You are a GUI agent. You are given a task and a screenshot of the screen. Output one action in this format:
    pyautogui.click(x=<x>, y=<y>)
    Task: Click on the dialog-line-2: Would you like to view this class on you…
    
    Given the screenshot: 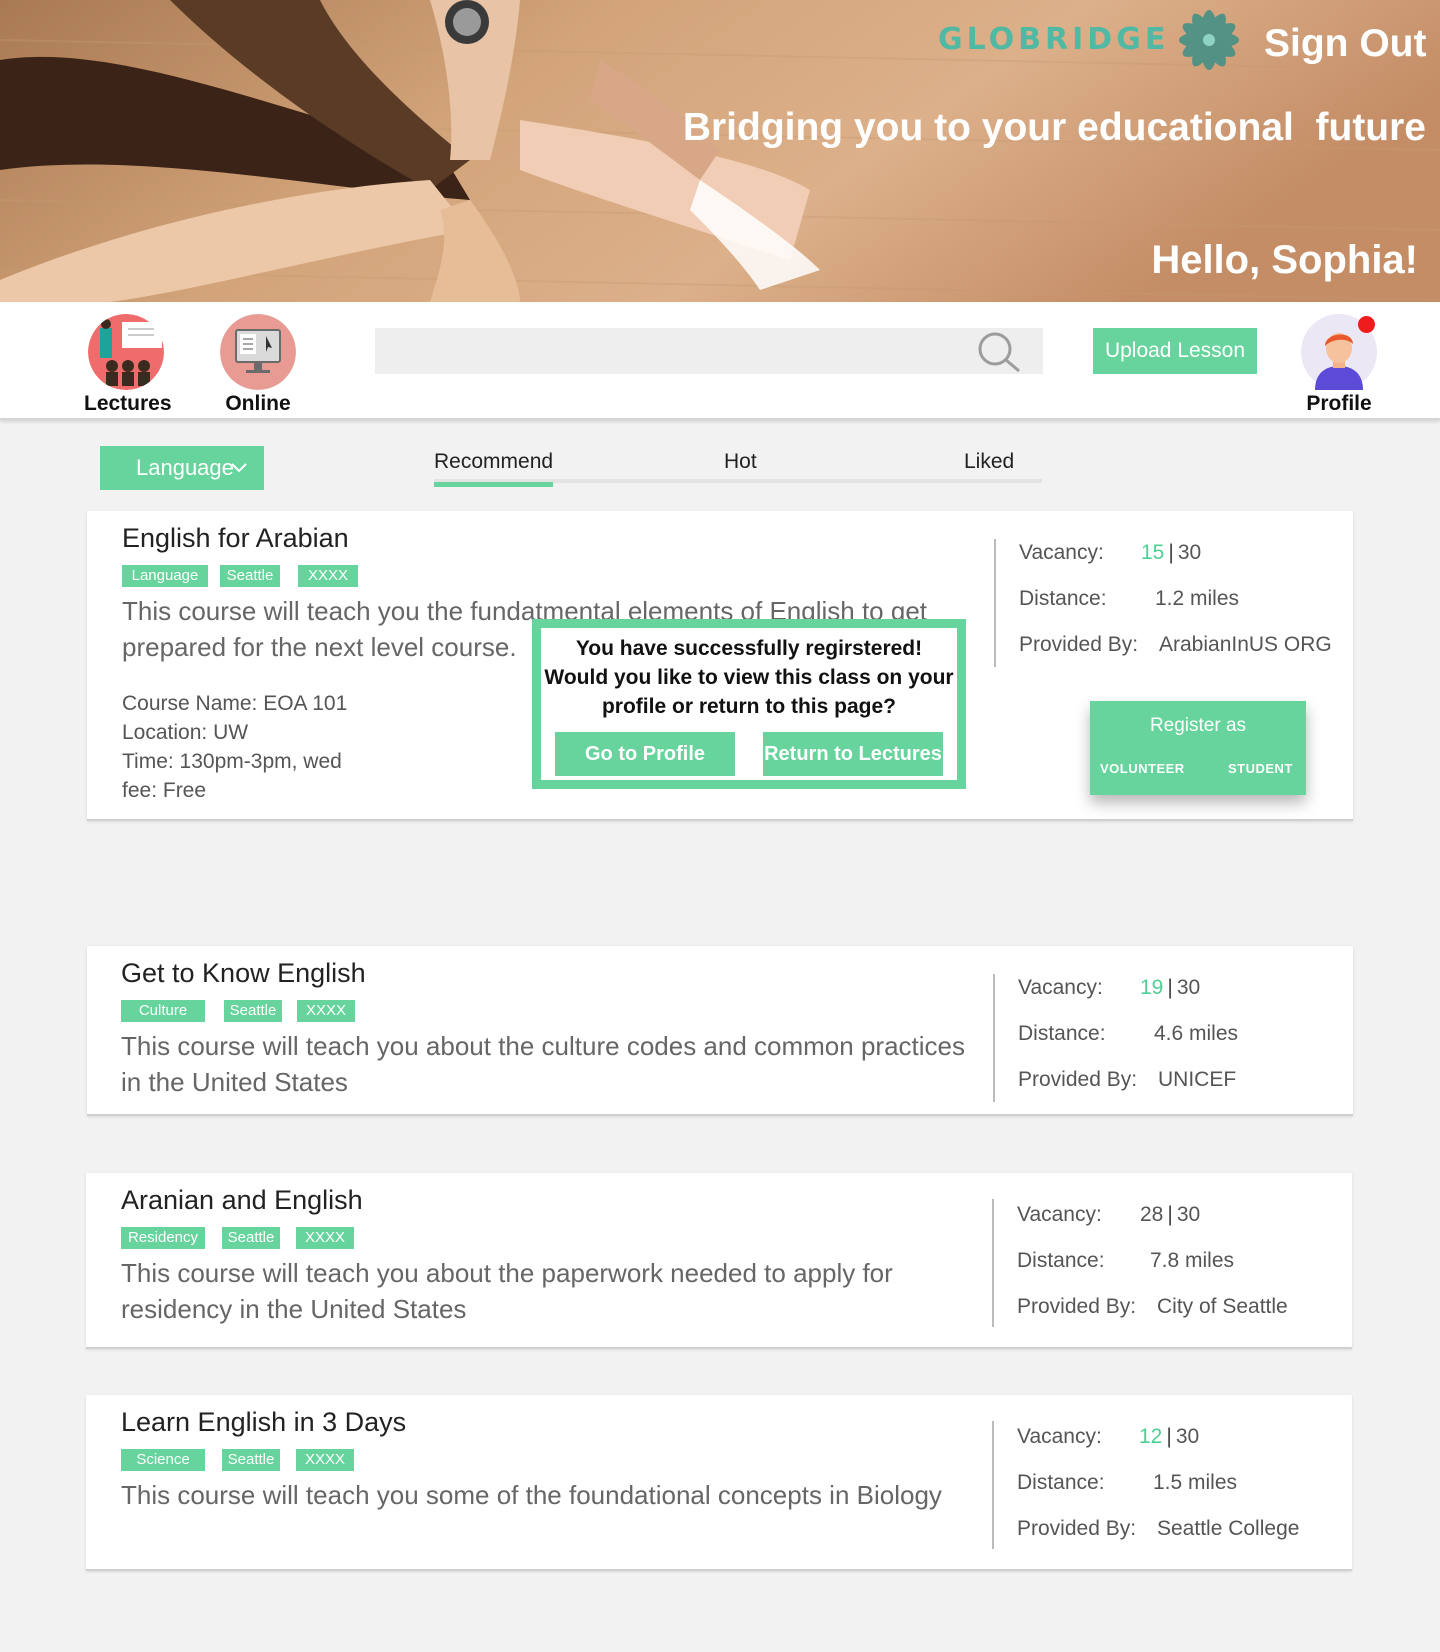 What is the action you would take?
    pyautogui.click(x=749, y=677)
    